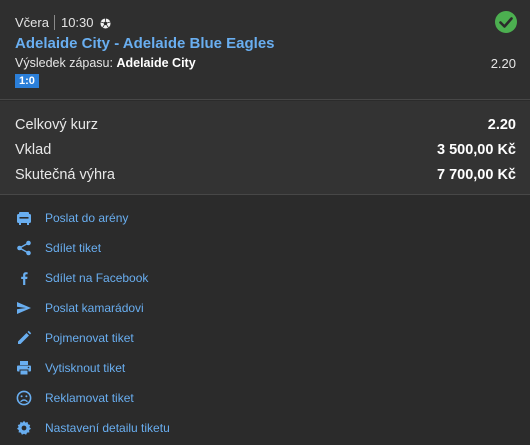 Image resolution: width=530 pixels, height=445 pixels. Describe the element at coordinates (73, 248) in the screenshot. I see `share-ticket-label: Sdílet tiket` at that location.